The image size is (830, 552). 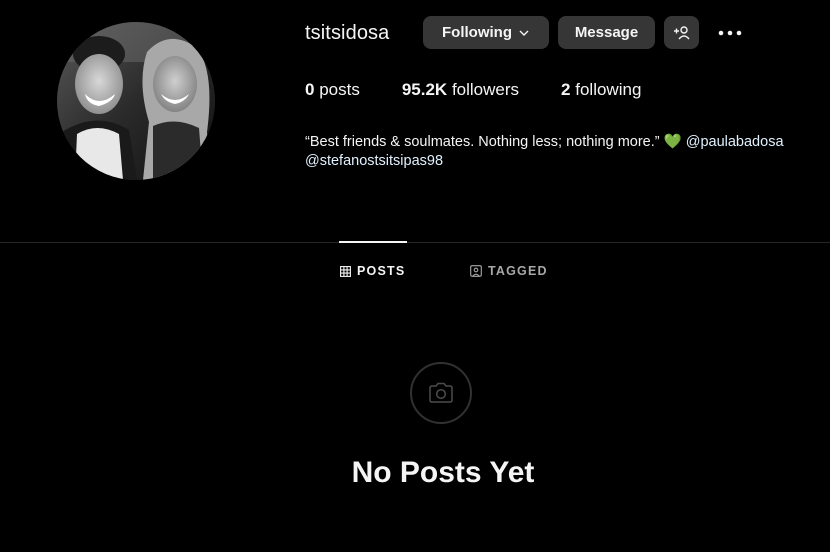 What do you see at coordinates (735, 142) in the screenshot?
I see `bio-mention-link: @paulabadosa` at bounding box center [735, 142].